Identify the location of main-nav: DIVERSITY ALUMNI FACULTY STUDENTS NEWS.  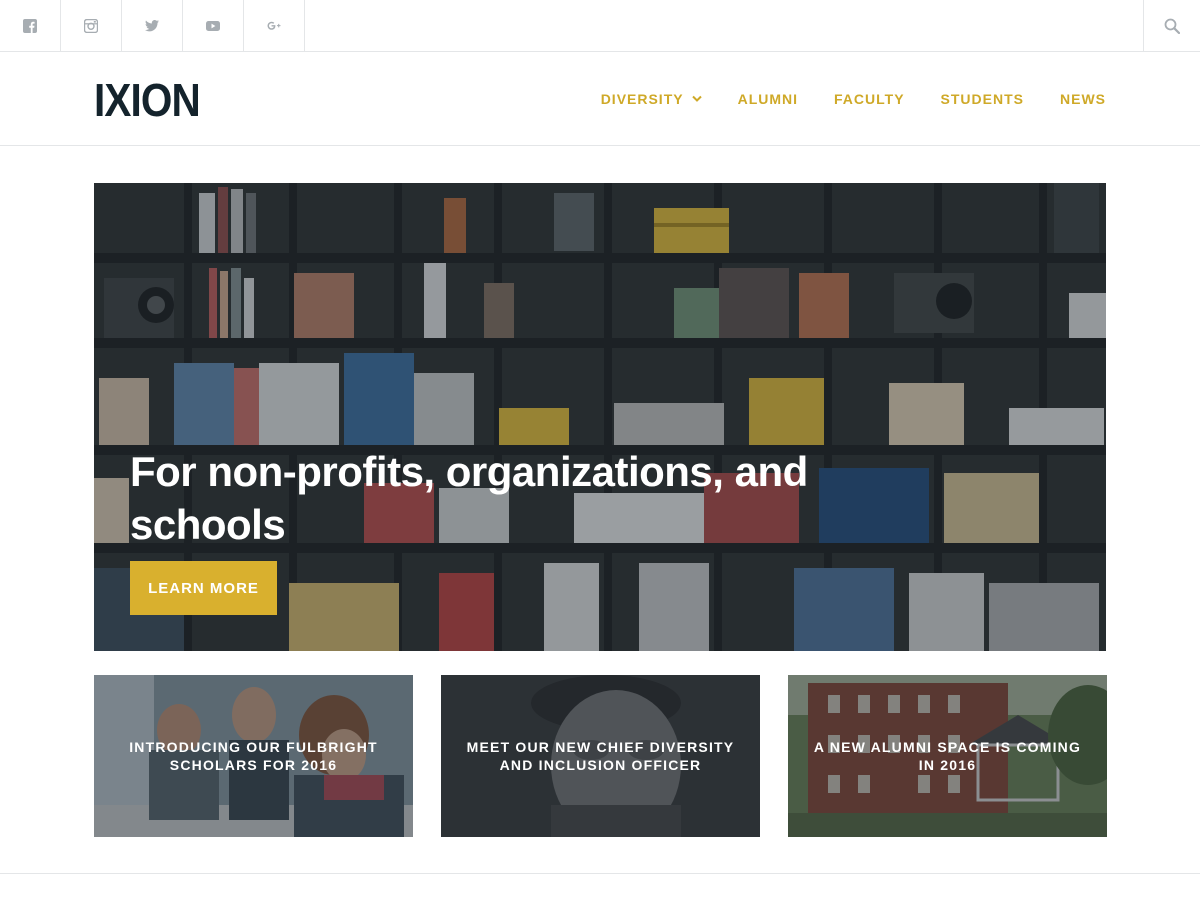
(853, 99).